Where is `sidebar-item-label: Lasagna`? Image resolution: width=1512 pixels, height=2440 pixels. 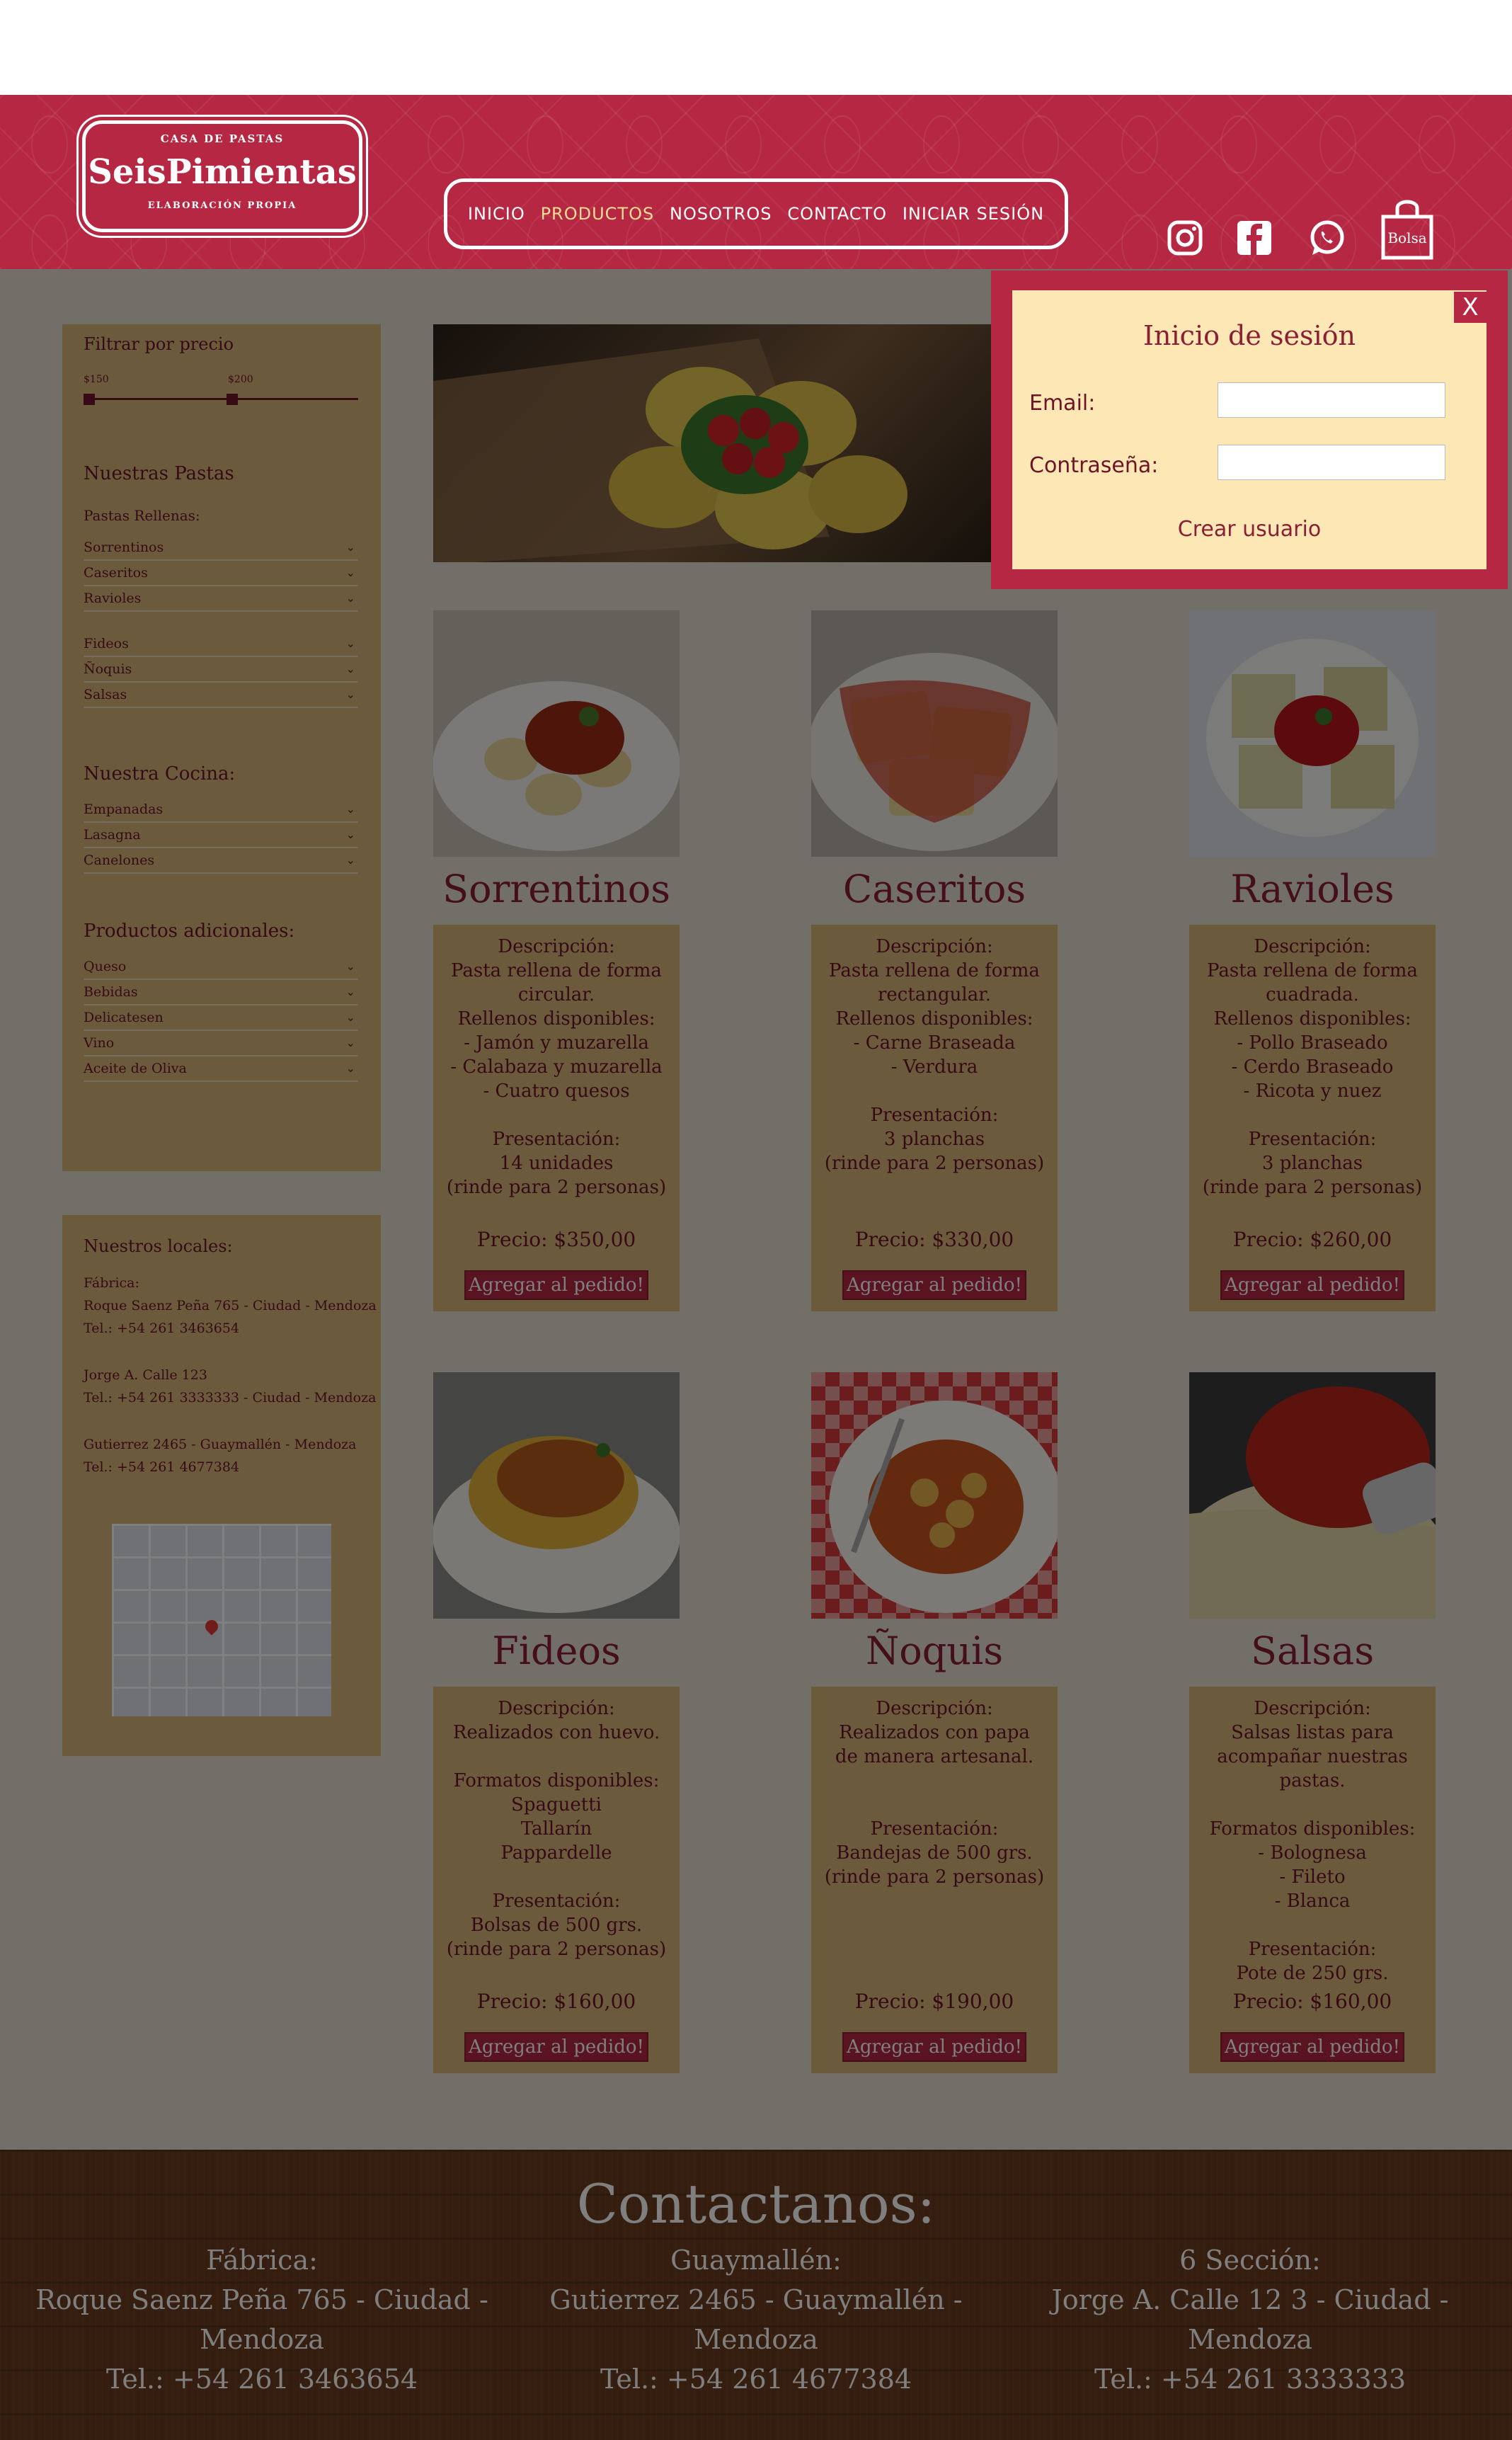
sidebar-item-label: Lasagna is located at coordinates (112, 835).